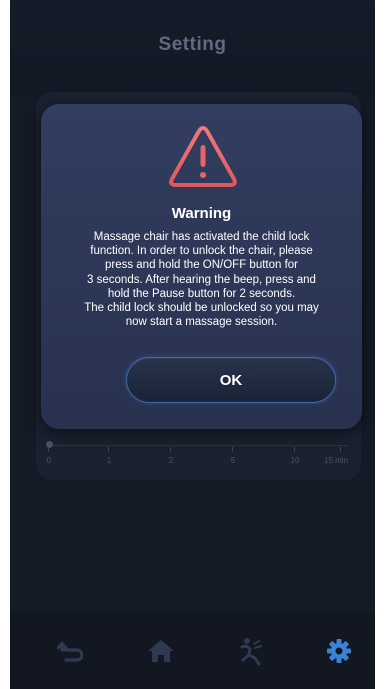 The image size is (385, 689). Describe the element at coordinates (109, 460) in the screenshot. I see `slider-tick-label: 1` at that location.